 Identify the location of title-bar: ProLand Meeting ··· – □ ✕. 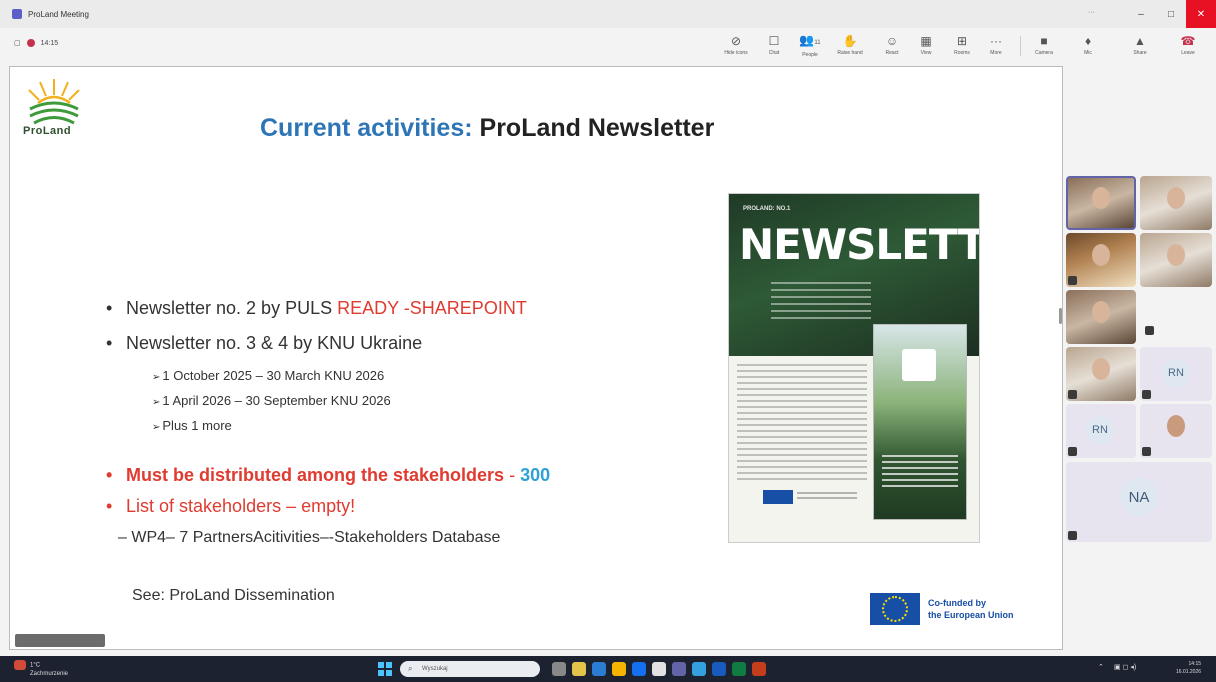
(608, 14).